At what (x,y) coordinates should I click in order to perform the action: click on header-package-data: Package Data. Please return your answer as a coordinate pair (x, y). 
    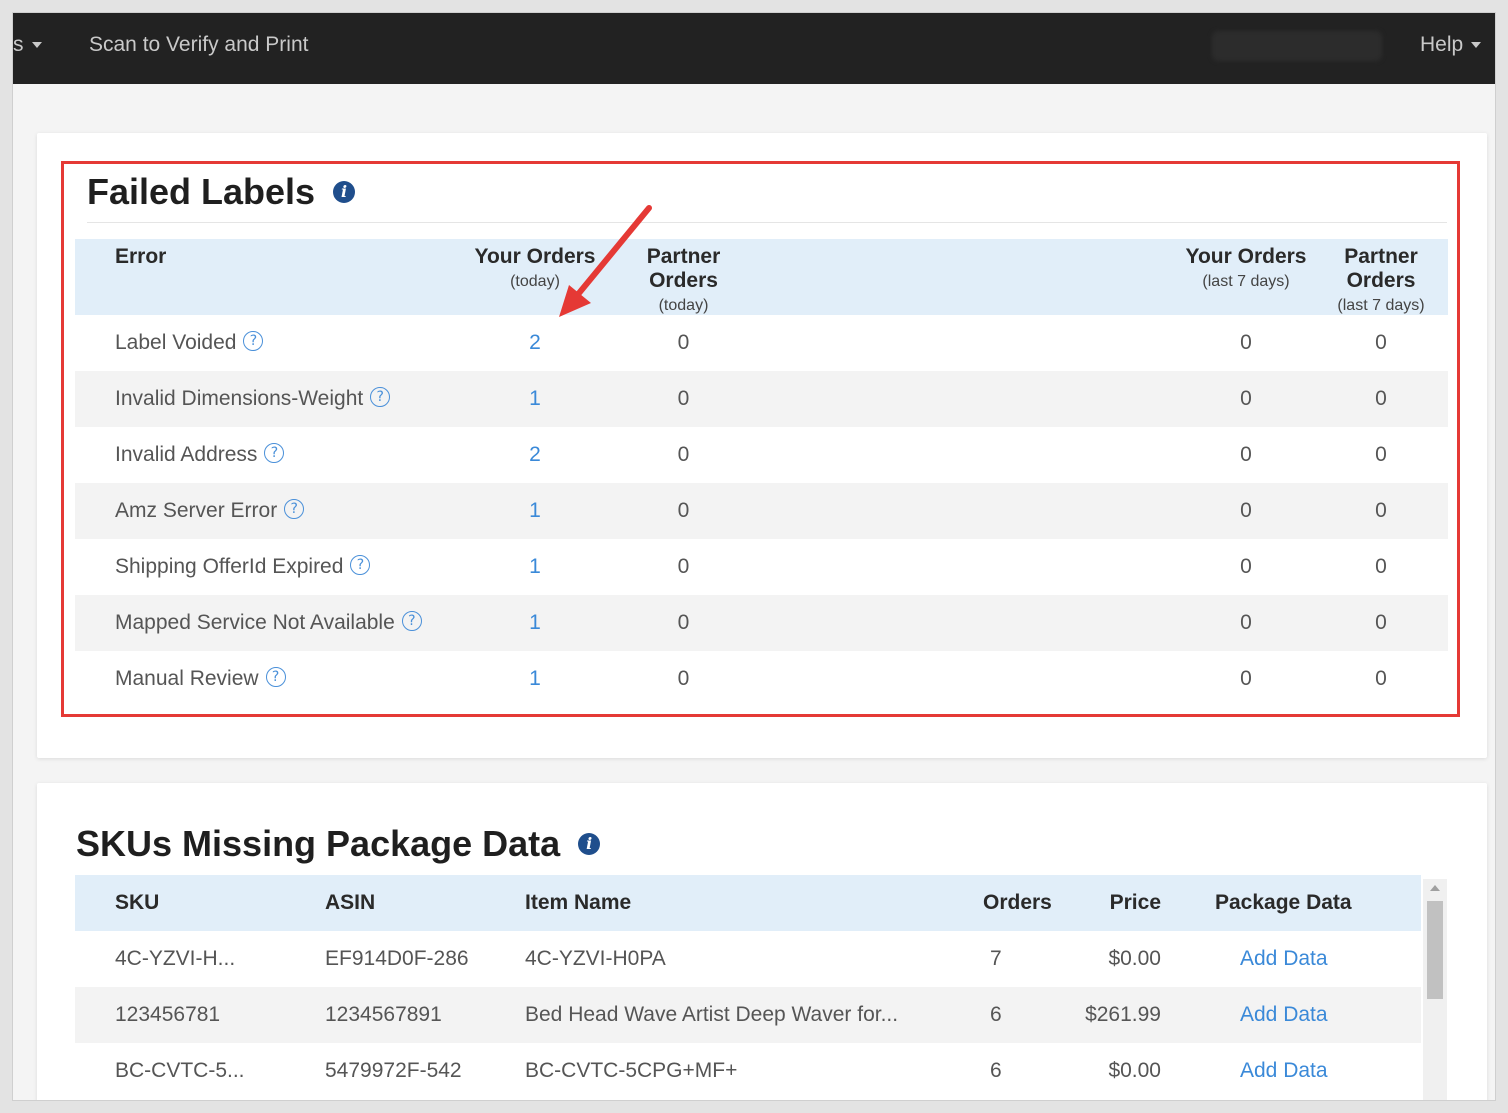
    Looking at the image, I should click on (1291, 903).